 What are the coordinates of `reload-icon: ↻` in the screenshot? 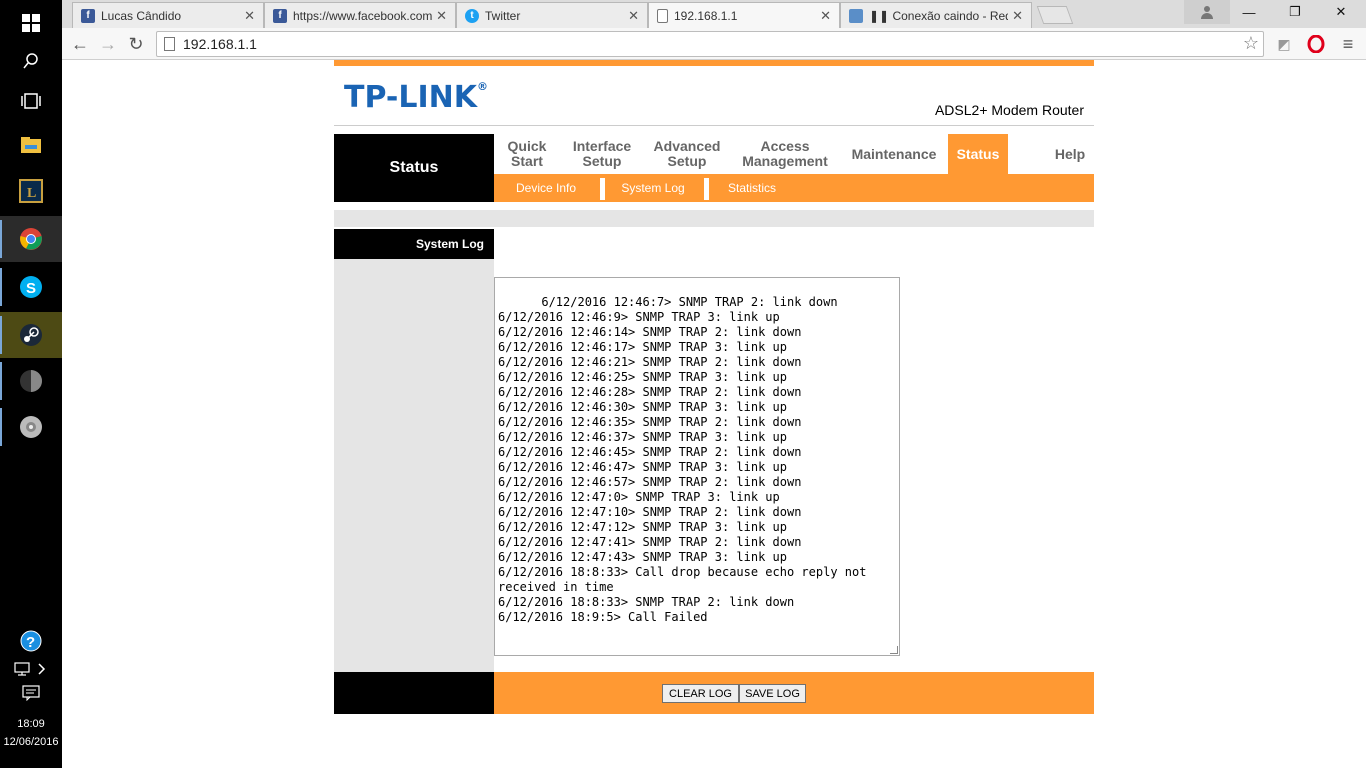 It's located at (136, 44).